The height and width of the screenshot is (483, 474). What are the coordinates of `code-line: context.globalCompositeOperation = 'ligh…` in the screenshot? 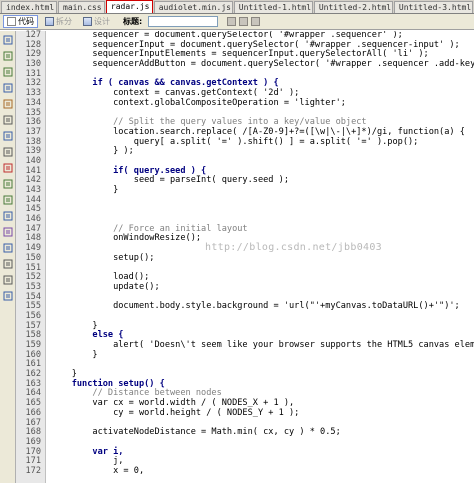 It's located at (198, 102).